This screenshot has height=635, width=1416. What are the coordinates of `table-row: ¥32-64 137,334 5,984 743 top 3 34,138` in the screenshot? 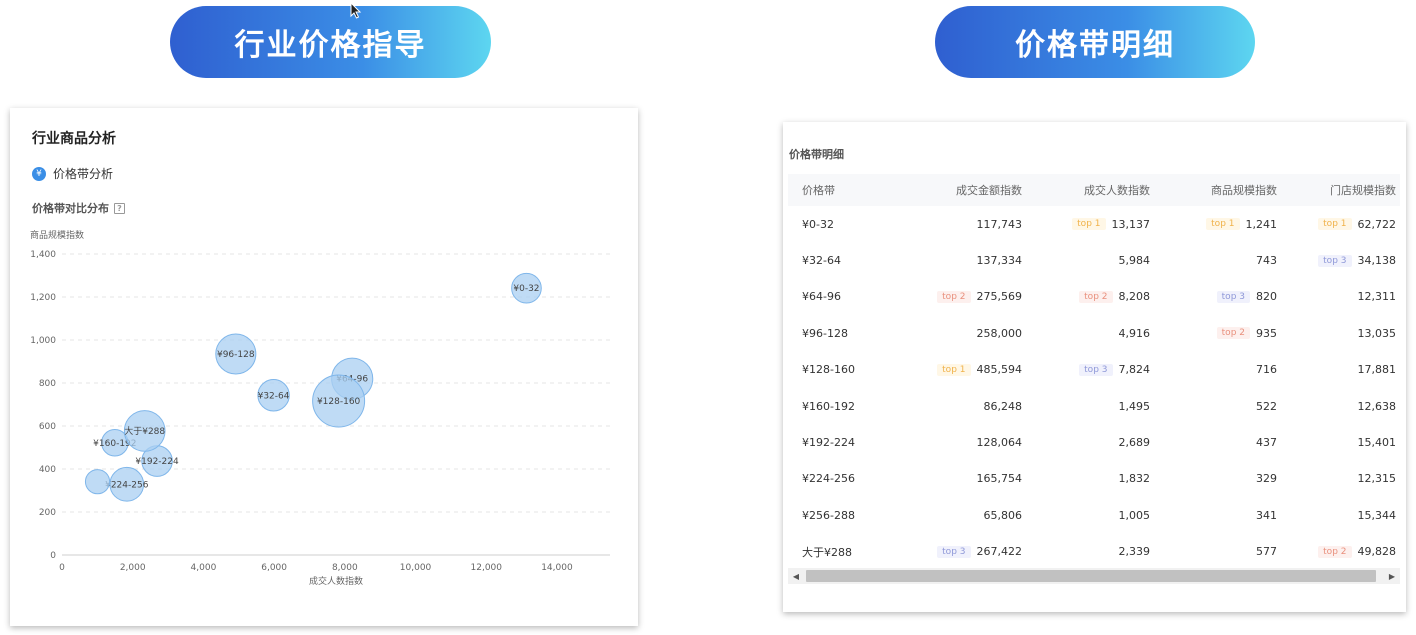 It's located at (1094, 260).